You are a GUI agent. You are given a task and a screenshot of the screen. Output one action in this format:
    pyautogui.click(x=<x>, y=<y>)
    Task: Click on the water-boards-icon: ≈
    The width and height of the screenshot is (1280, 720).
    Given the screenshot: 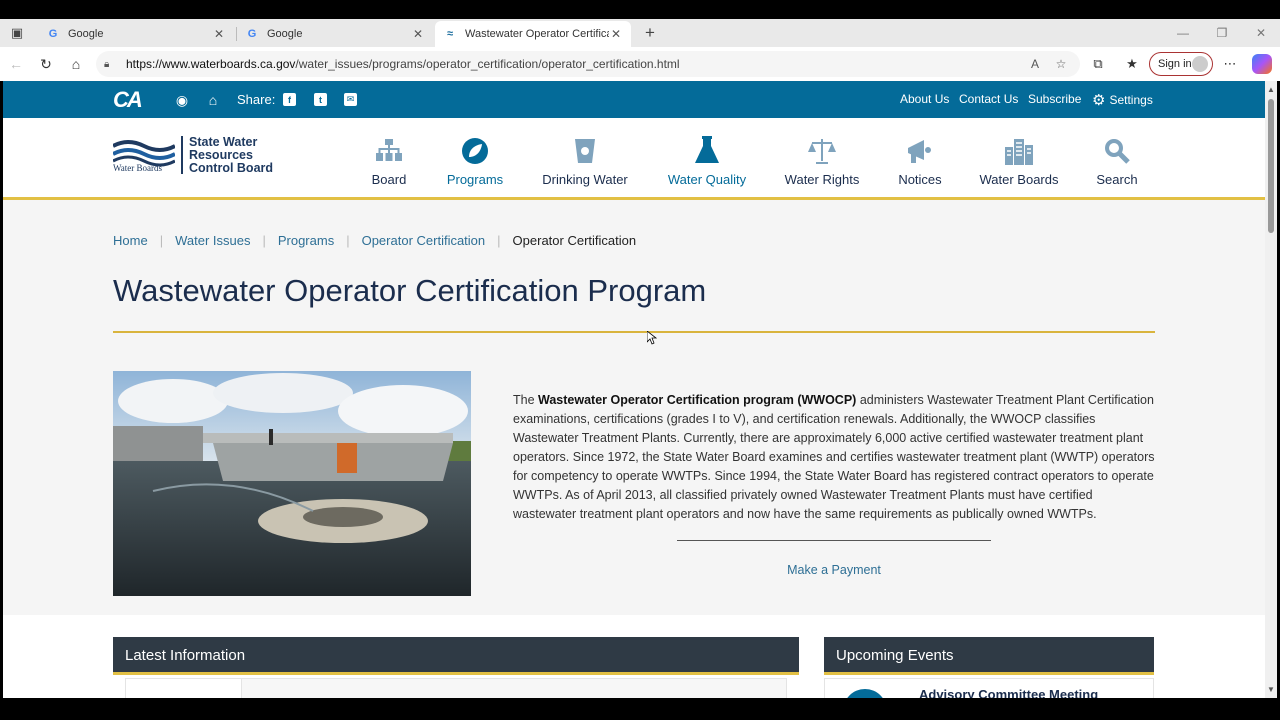 What is the action you would take?
    pyautogui.click(x=450, y=34)
    